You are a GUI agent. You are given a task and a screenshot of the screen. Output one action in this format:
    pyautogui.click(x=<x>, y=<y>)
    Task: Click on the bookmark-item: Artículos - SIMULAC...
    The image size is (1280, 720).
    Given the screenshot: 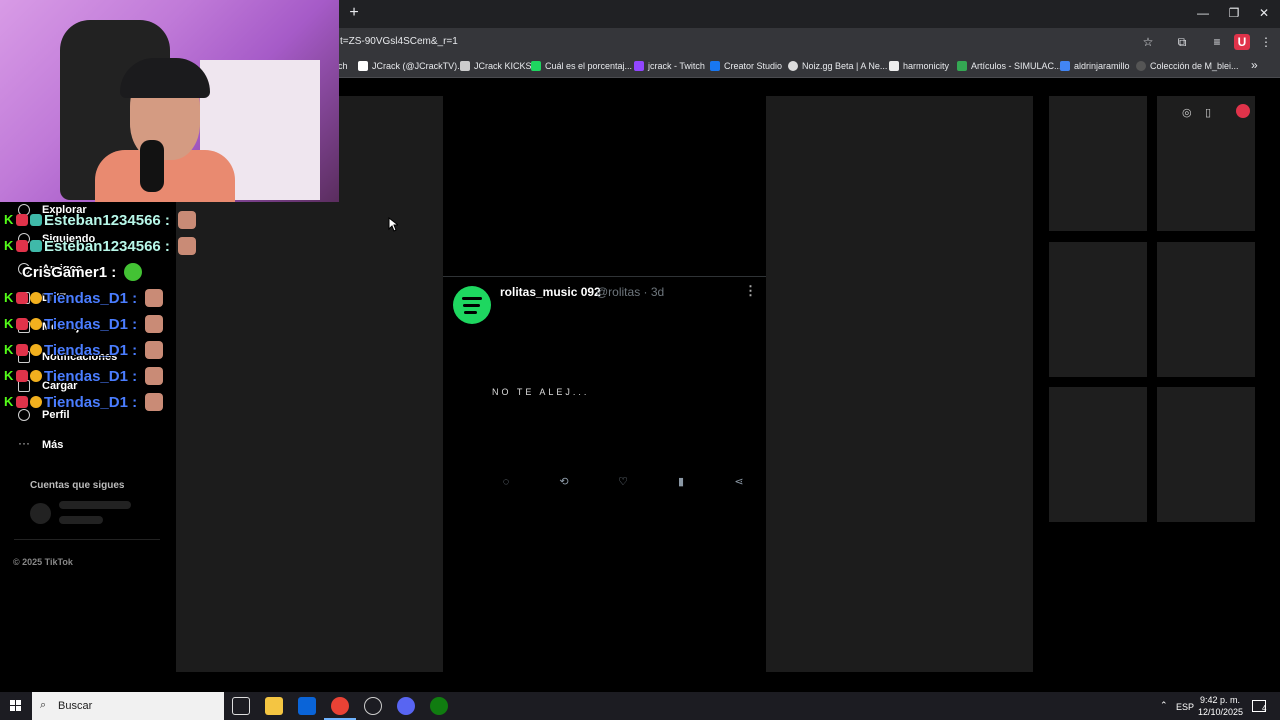 What is the action you would take?
    pyautogui.click(x=1009, y=66)
    